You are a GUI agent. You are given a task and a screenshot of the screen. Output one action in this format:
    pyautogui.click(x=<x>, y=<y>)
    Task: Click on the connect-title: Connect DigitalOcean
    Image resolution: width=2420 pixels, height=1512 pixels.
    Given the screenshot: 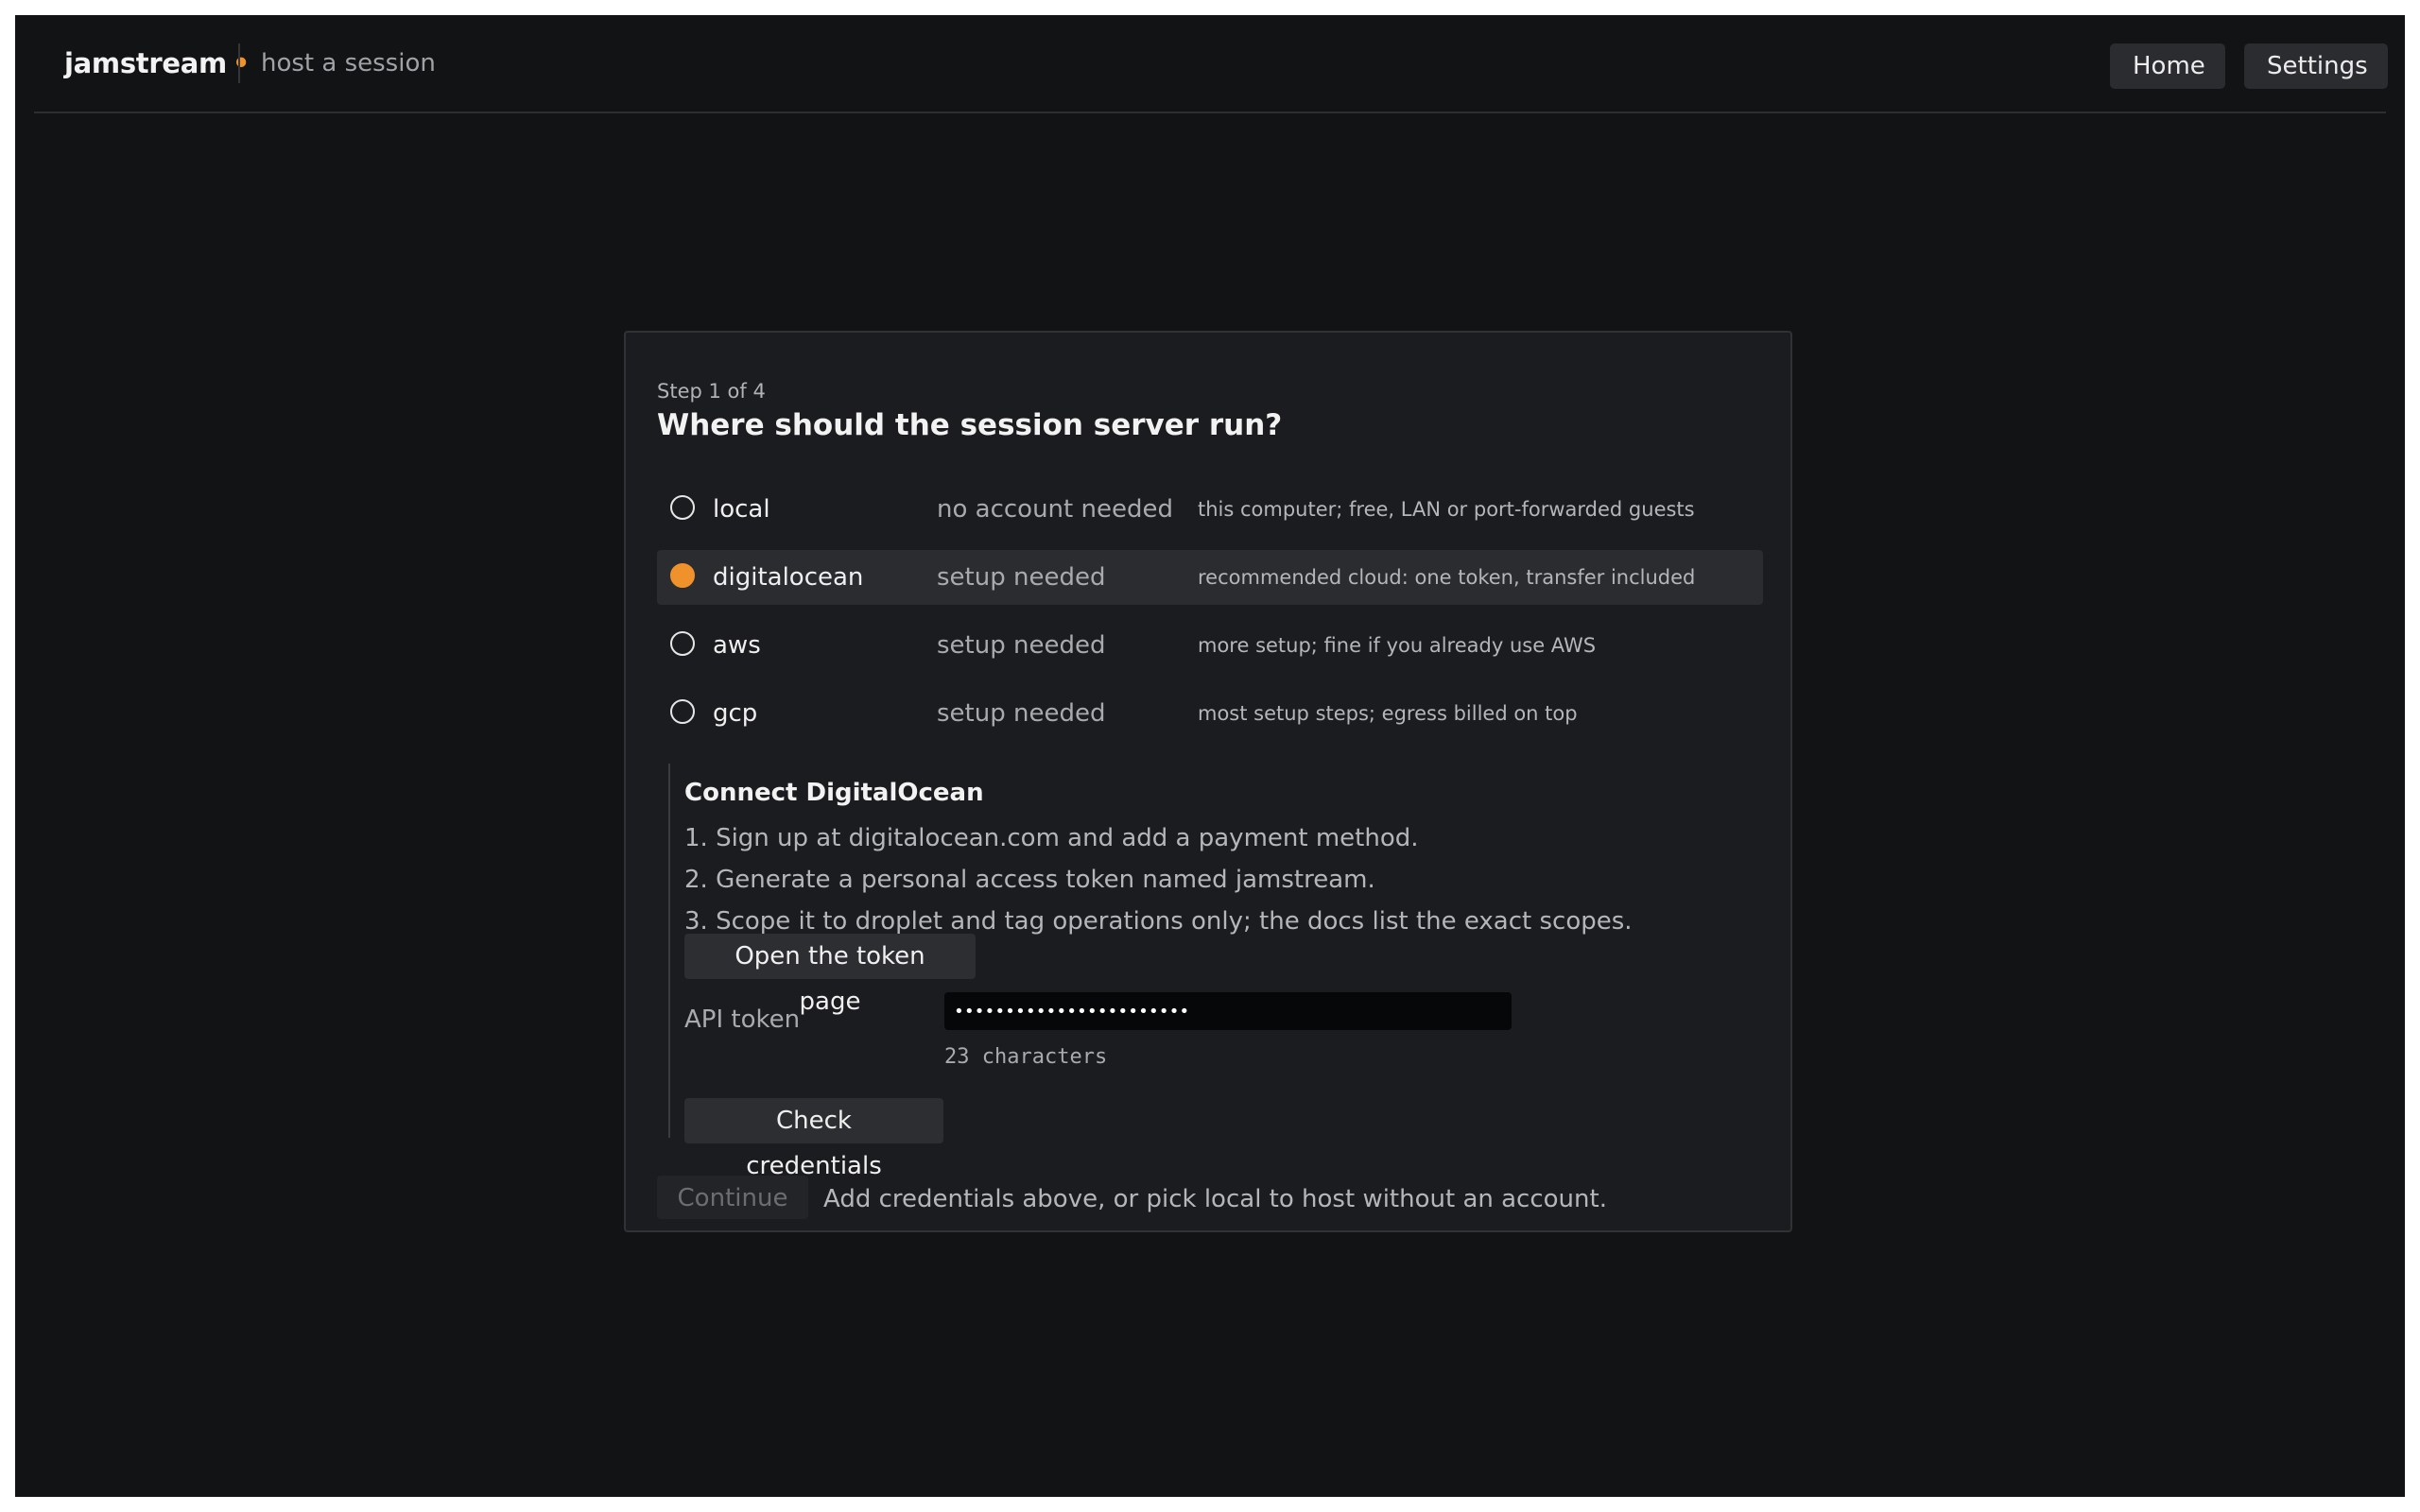 What is the action you would take?
    pyautogui.click(x=834, y=793)
    